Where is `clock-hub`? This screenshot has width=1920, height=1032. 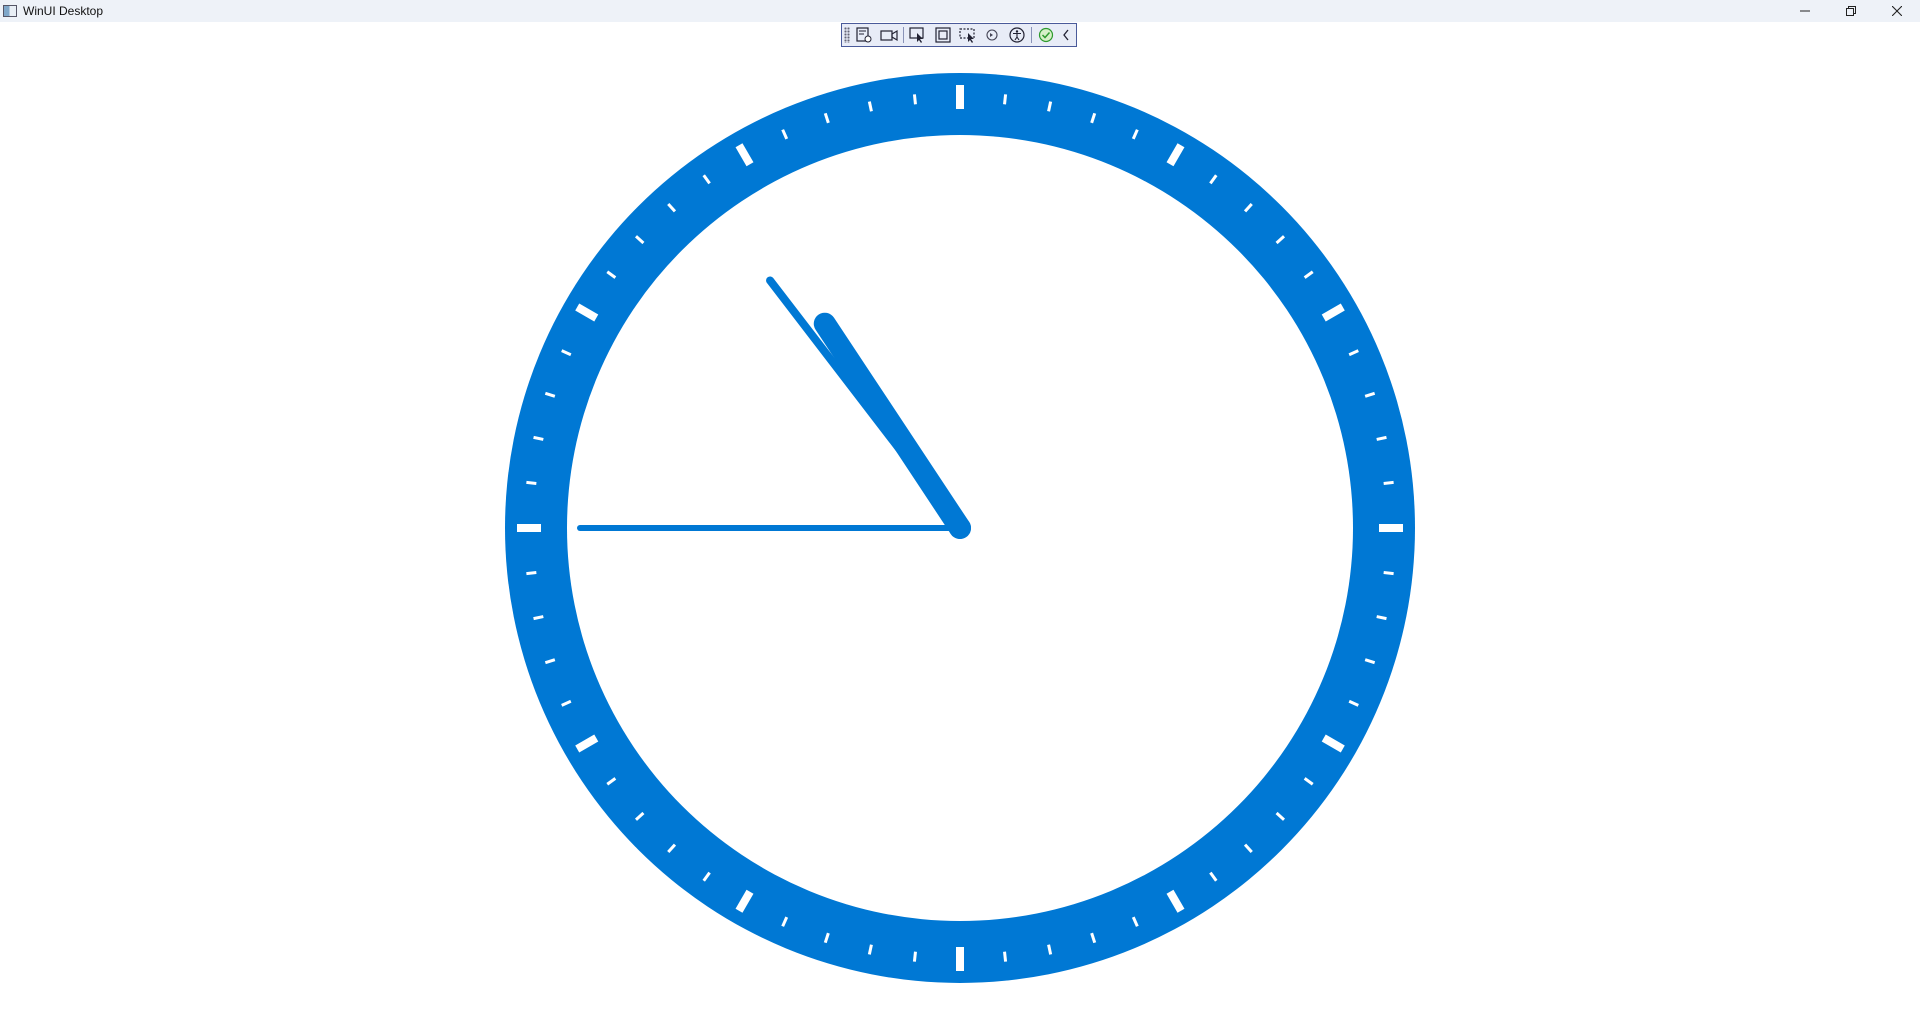 clock-hub is located at coordinates (960, 528).